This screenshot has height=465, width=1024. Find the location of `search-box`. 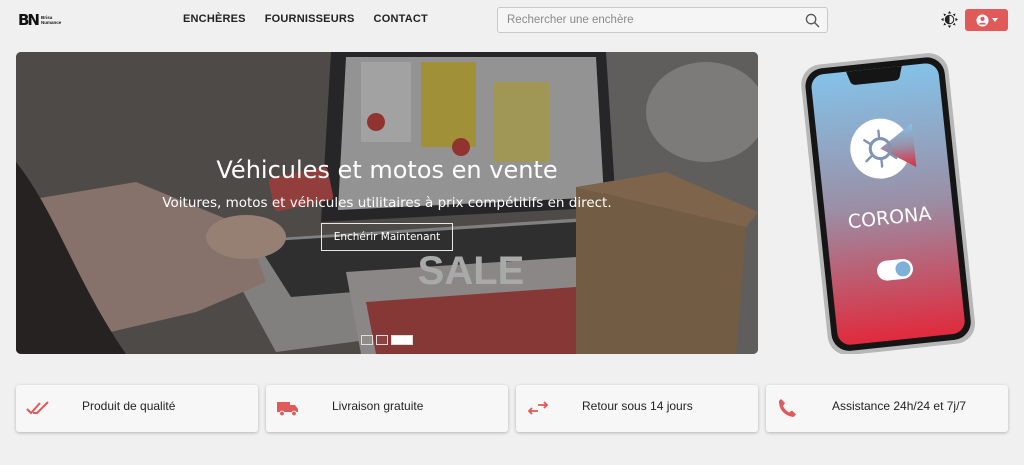

search-box is located at coordinates (662, 20).